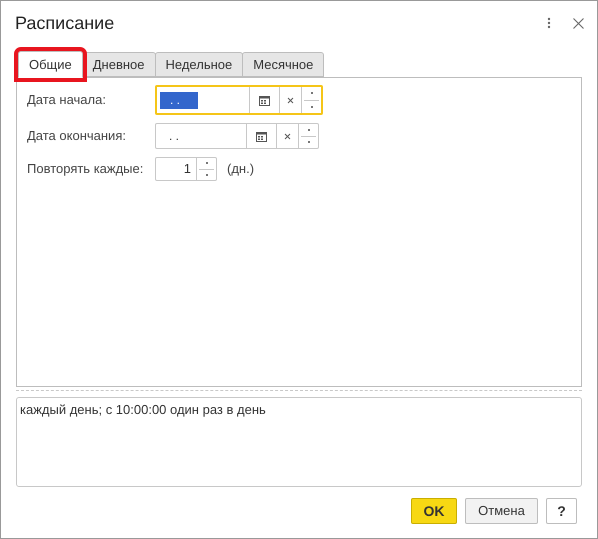 The height and width of the screenshot is (539, 598). I want to click on close-icon, so click(578, 23).